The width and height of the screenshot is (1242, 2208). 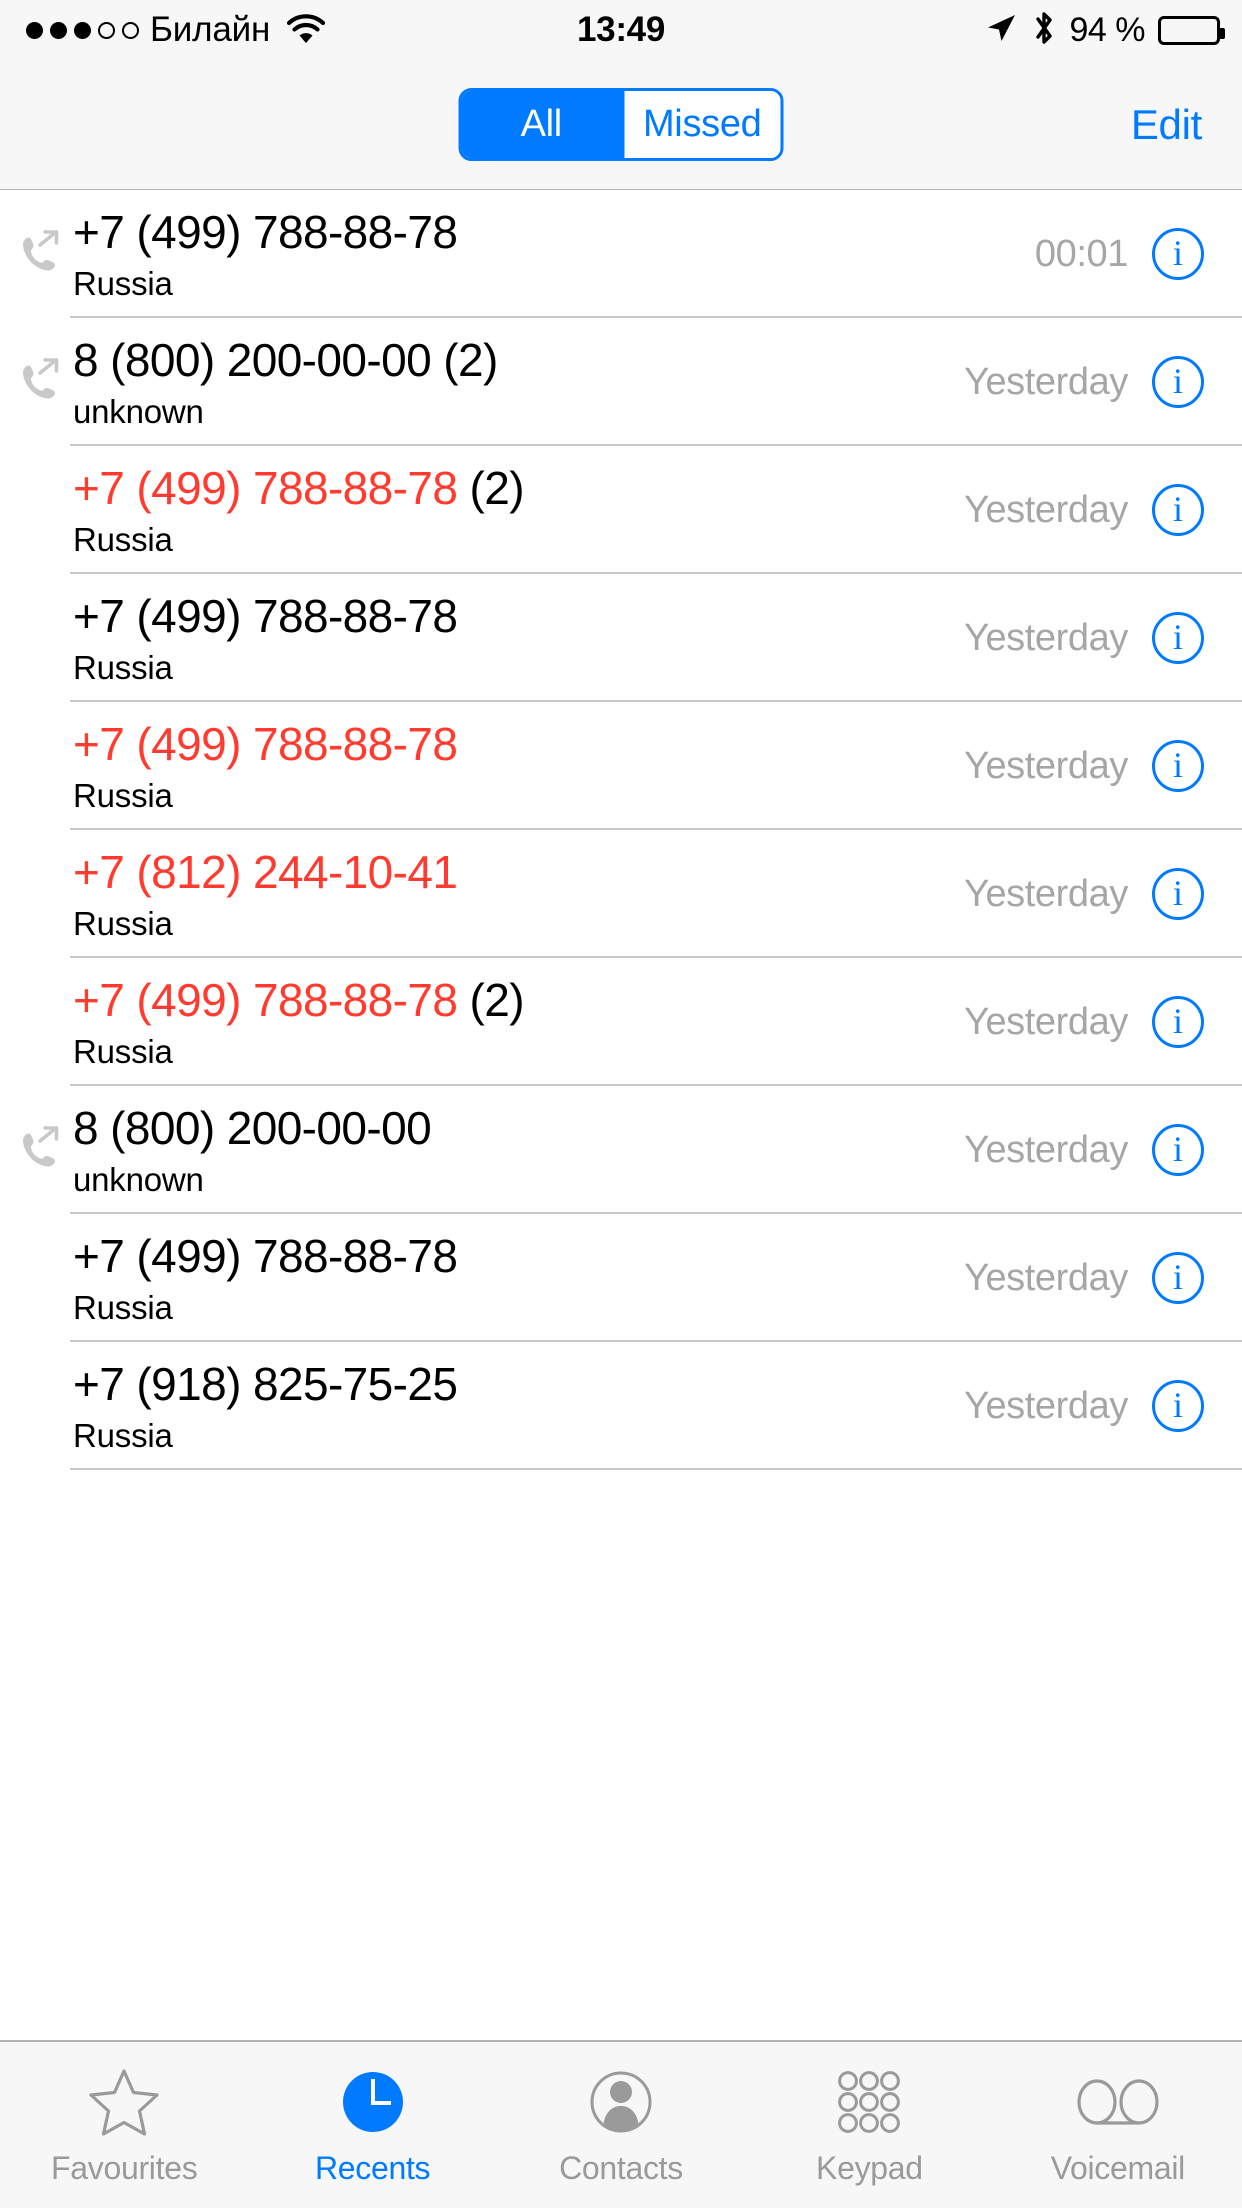 I want to click on tab-keypad: Keypad, so click(x=869, y=2125).